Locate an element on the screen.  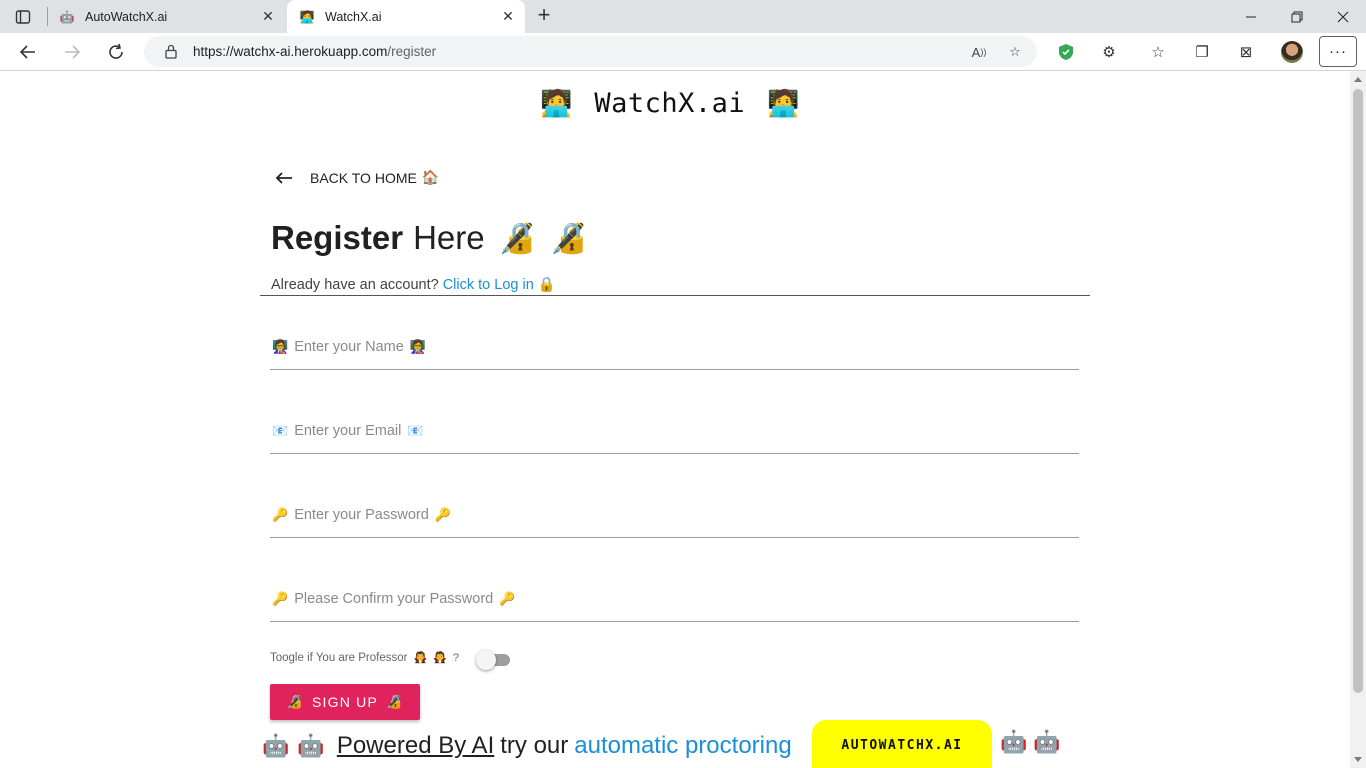
professor-toggle-label: Toogle if You are Professor 🧛 🧛 ? is located at coordinates (364, 658).